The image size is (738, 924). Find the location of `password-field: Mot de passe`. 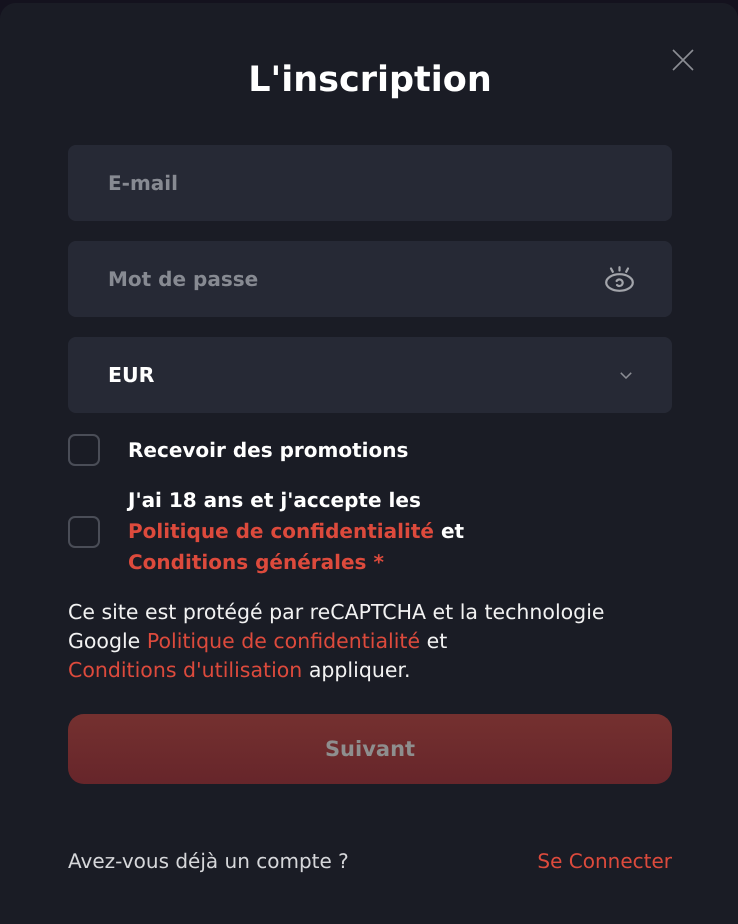

password-field: Mot de passe is located at coordinates (370, 279).